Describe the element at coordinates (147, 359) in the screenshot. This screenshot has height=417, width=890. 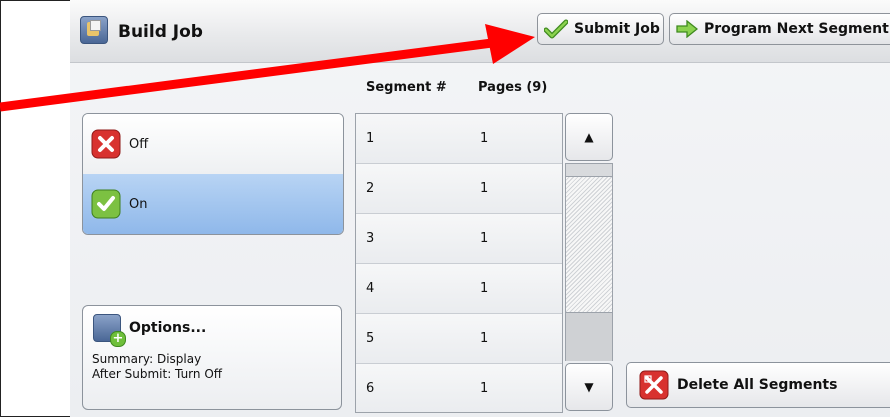
I see `summary-line-1: Summary: Display` at that location.